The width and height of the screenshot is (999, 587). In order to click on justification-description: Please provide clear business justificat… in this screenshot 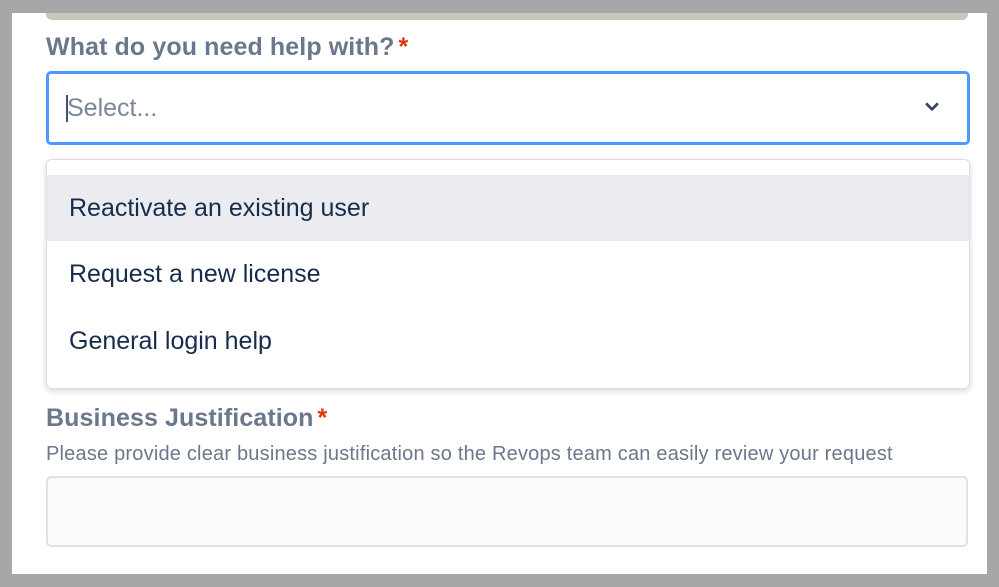, I will do `click(469, 454)`.